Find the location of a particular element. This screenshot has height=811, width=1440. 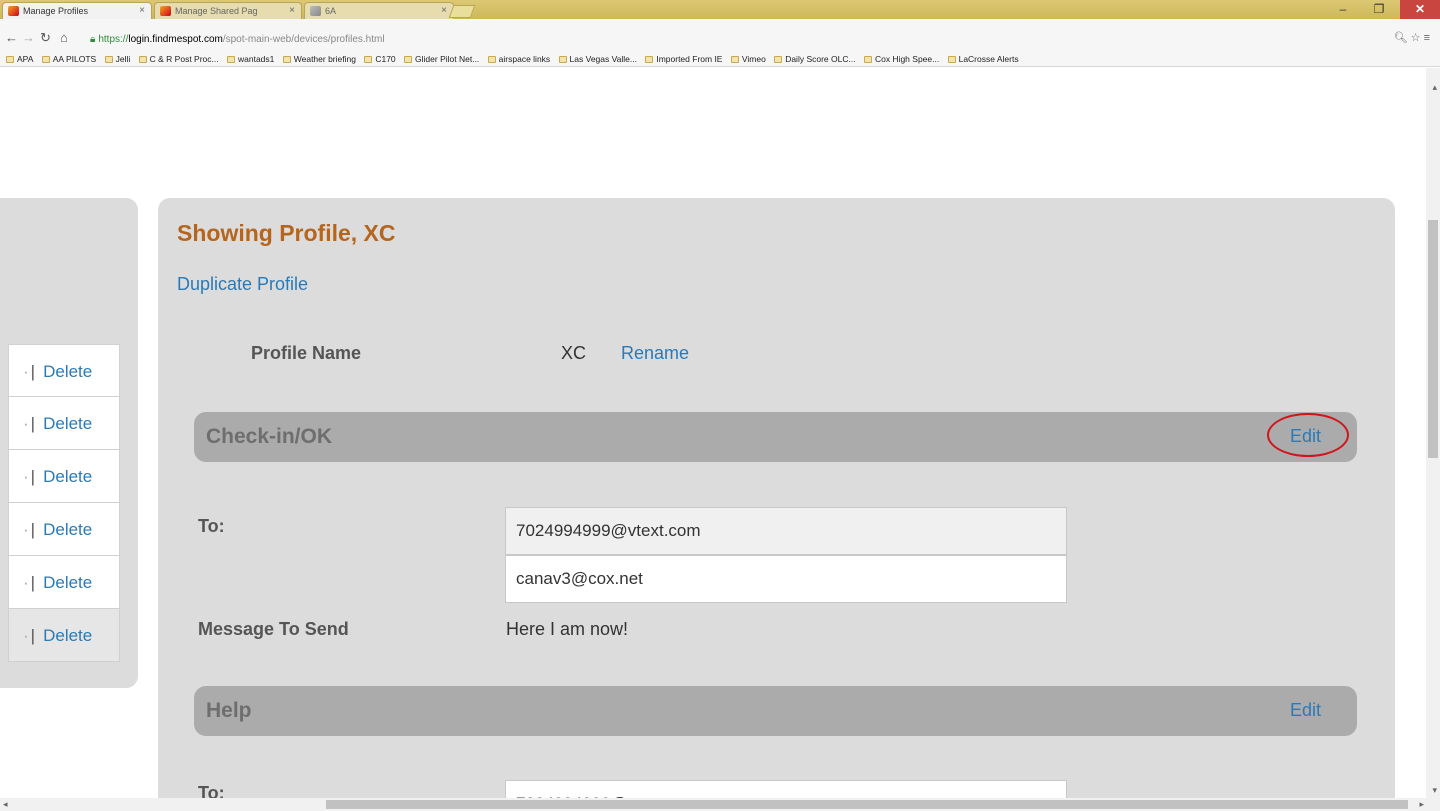

back-arrow-icon: ← is located at coordinates (11, 37).